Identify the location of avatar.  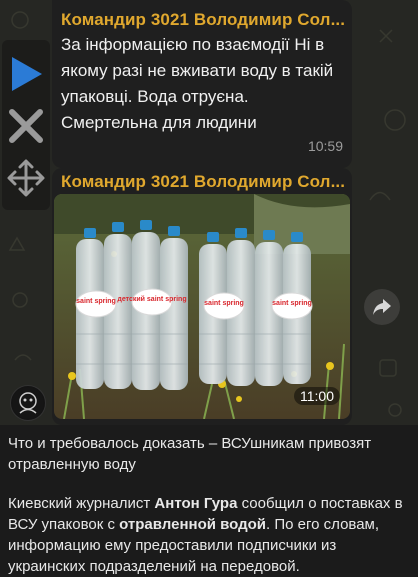
(28, 403).